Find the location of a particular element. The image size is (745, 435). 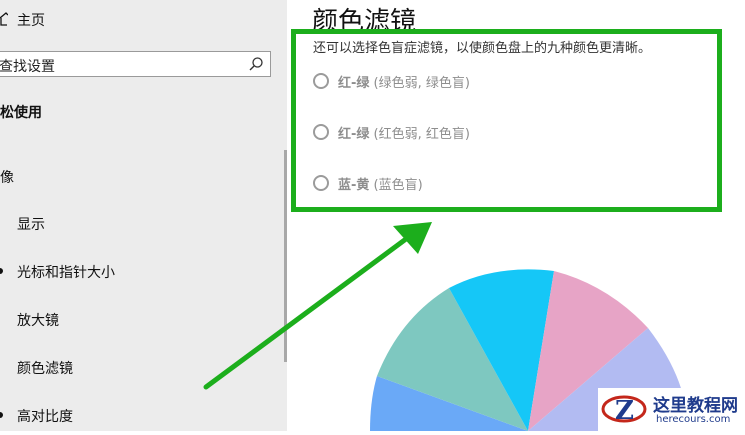

watermark-logo-icon: Z is located at coordinates (624, 410).